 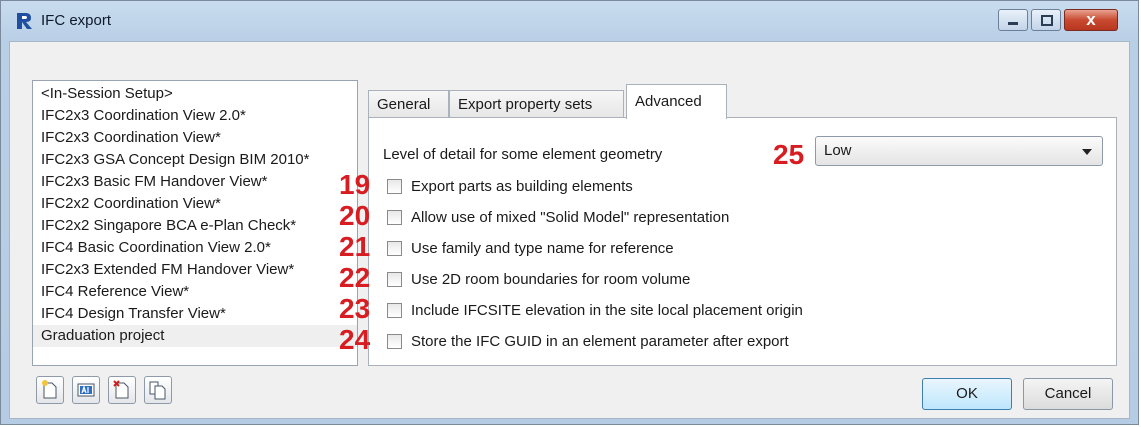 I want to click on duplicate-setup-icon, so click(x=157, y=390).